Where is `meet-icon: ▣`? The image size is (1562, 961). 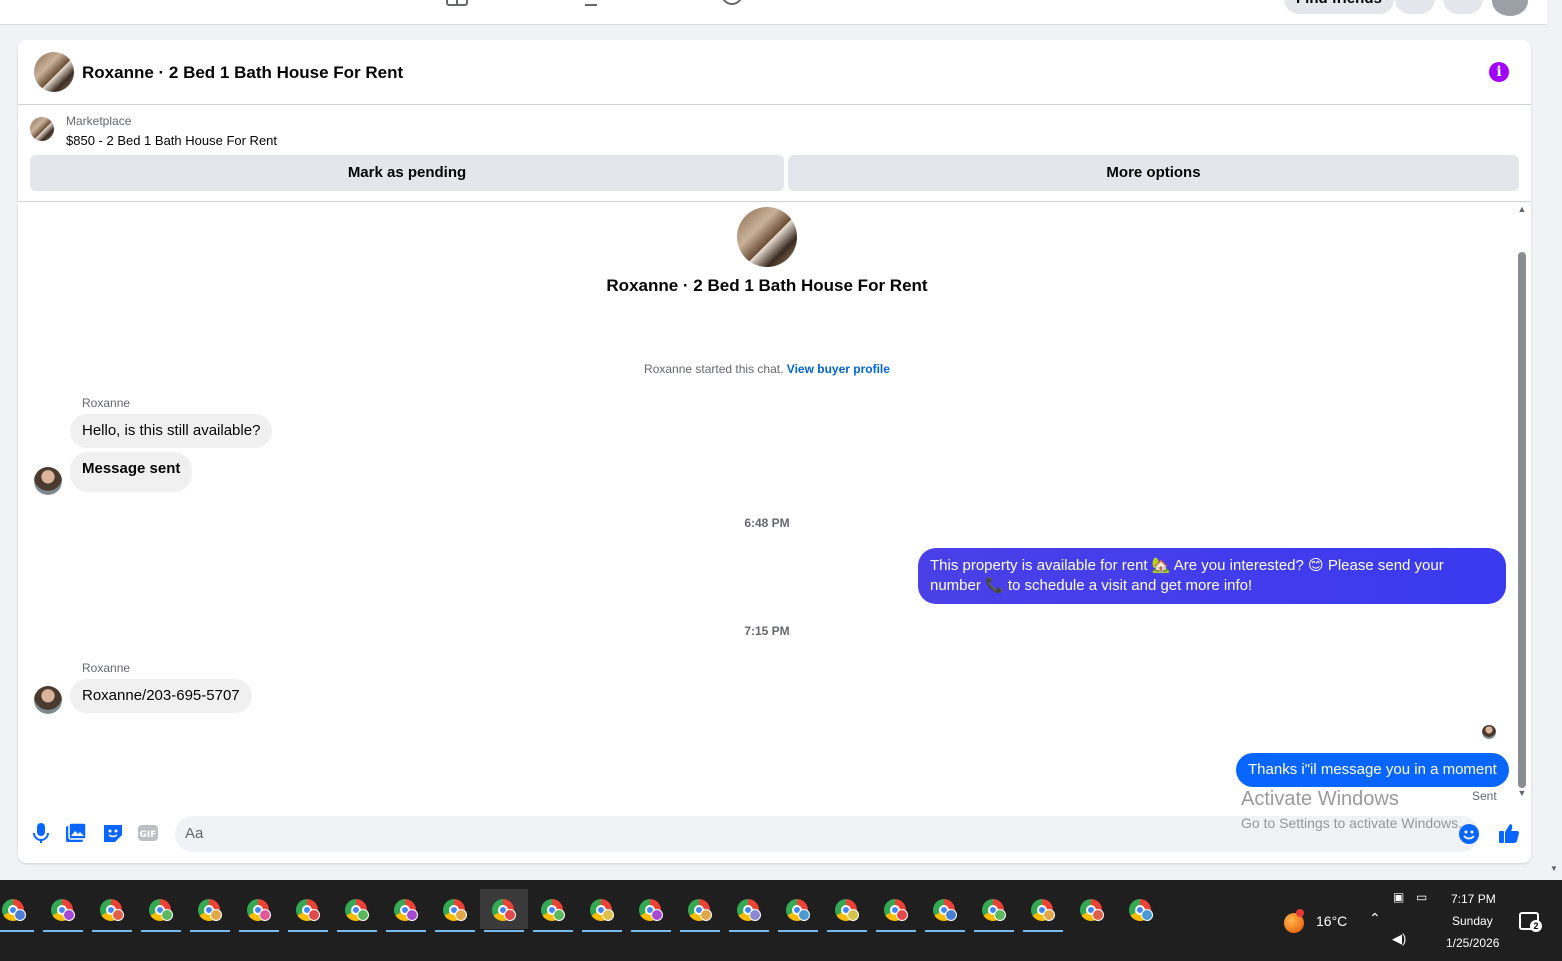 meet-icon: ▣ is located at coordinates (1398, 897).